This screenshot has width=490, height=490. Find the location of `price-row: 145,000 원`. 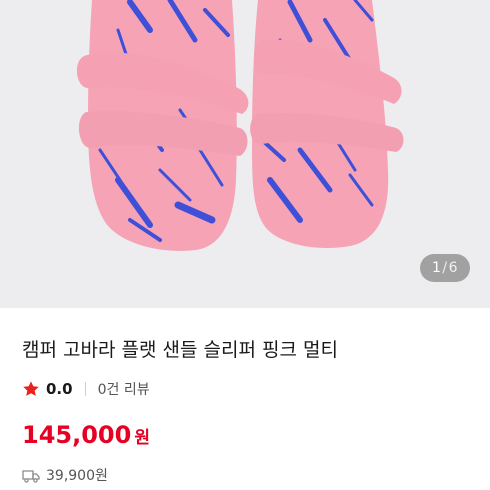

price-row: 145,000 원 is located at coordinates (86, 435).